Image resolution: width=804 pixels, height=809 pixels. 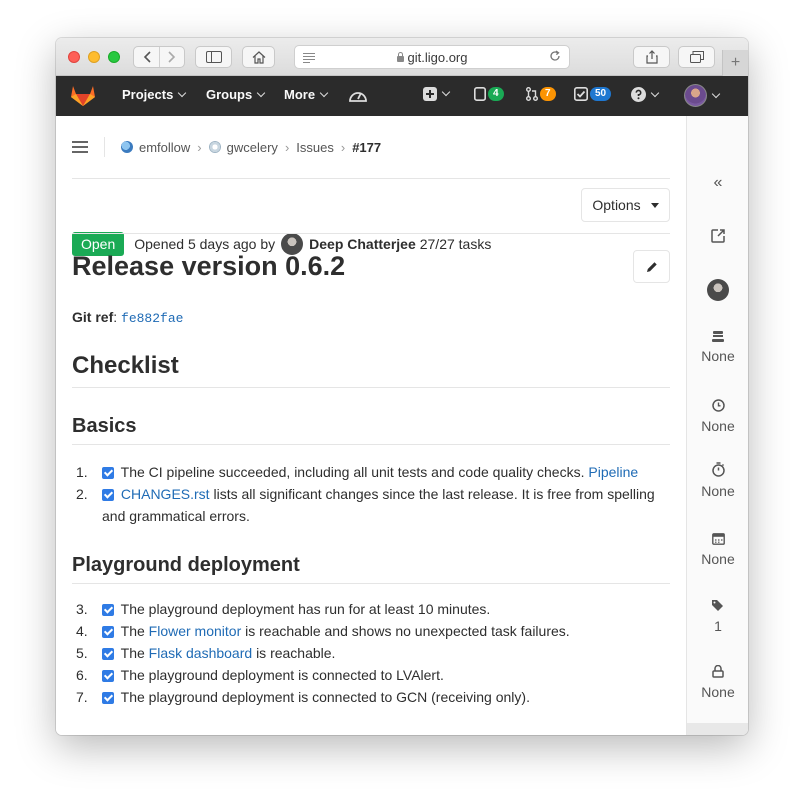 I want to click on user-menu, so click(x=702, y=95).